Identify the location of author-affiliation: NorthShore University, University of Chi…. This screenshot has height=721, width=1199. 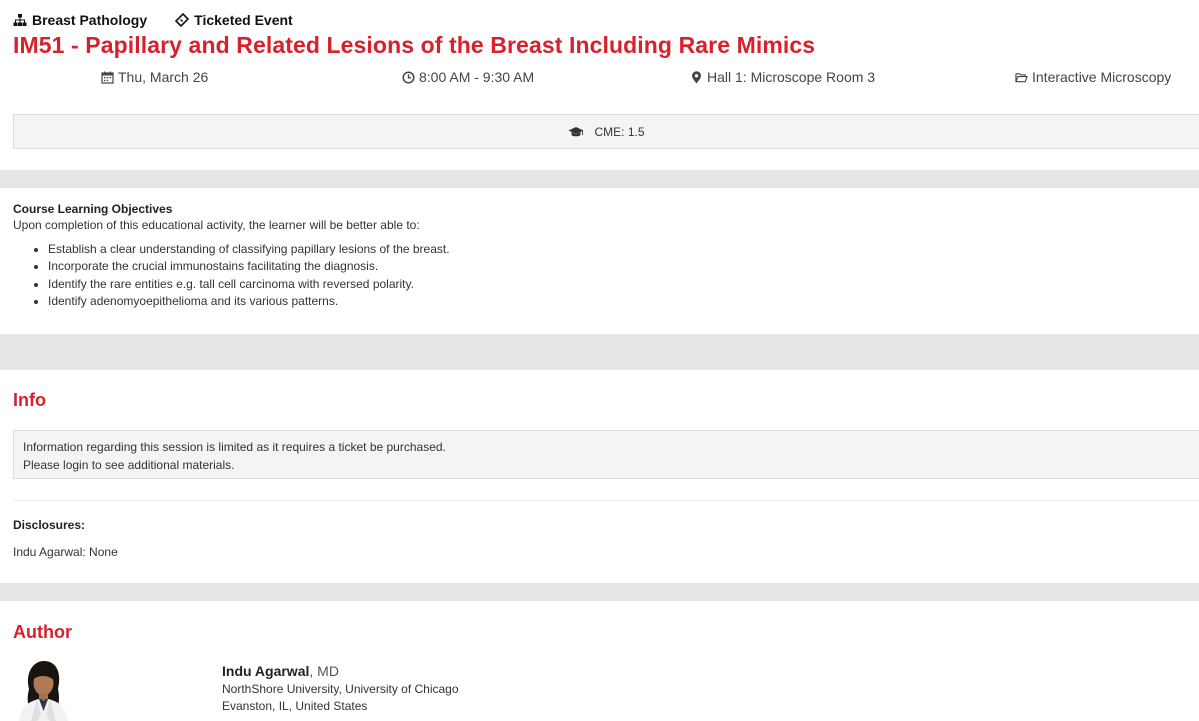
(340, 688).